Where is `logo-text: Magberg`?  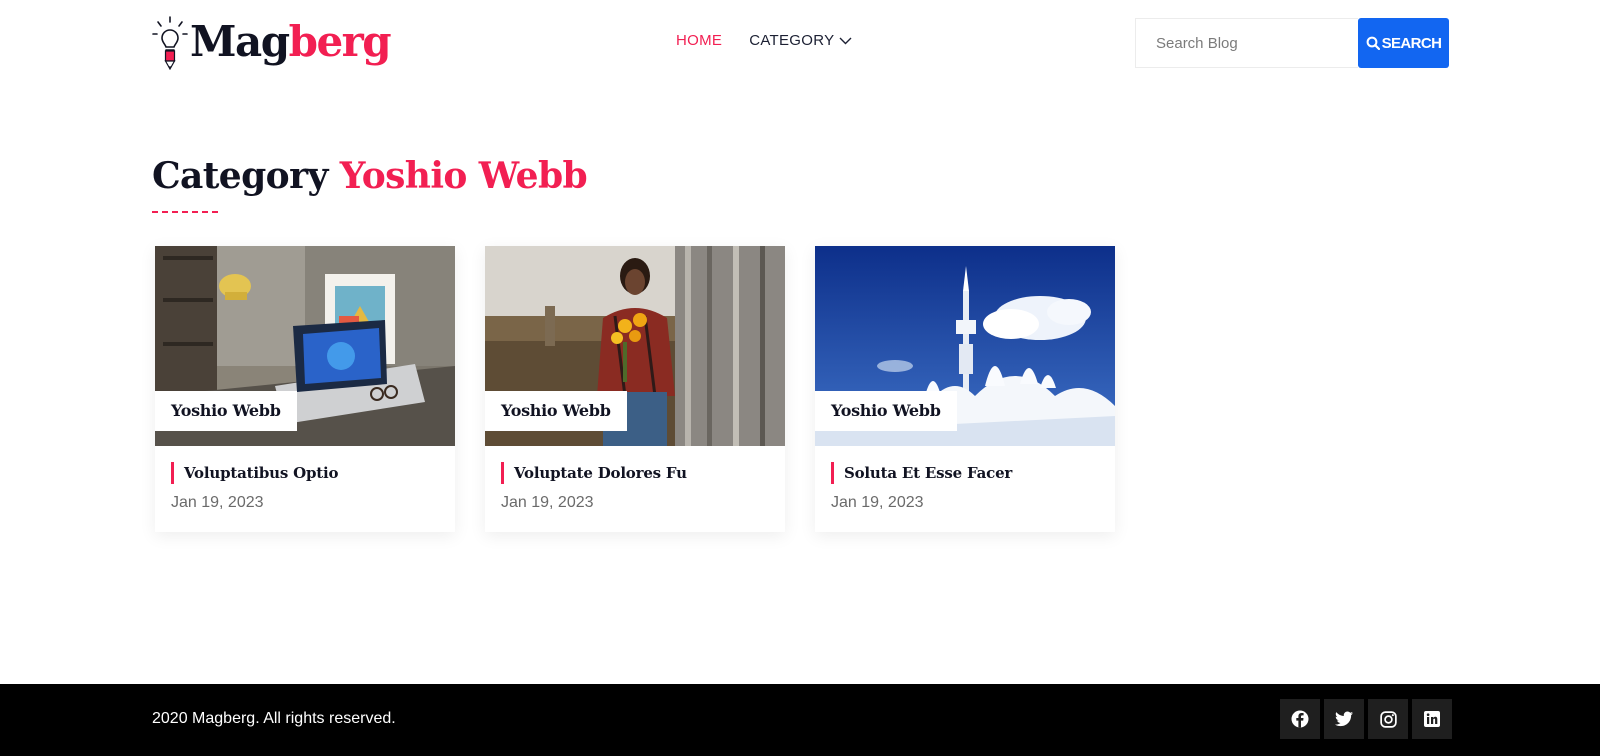 logo-text: Magberg is located at coordinates (291, 42).